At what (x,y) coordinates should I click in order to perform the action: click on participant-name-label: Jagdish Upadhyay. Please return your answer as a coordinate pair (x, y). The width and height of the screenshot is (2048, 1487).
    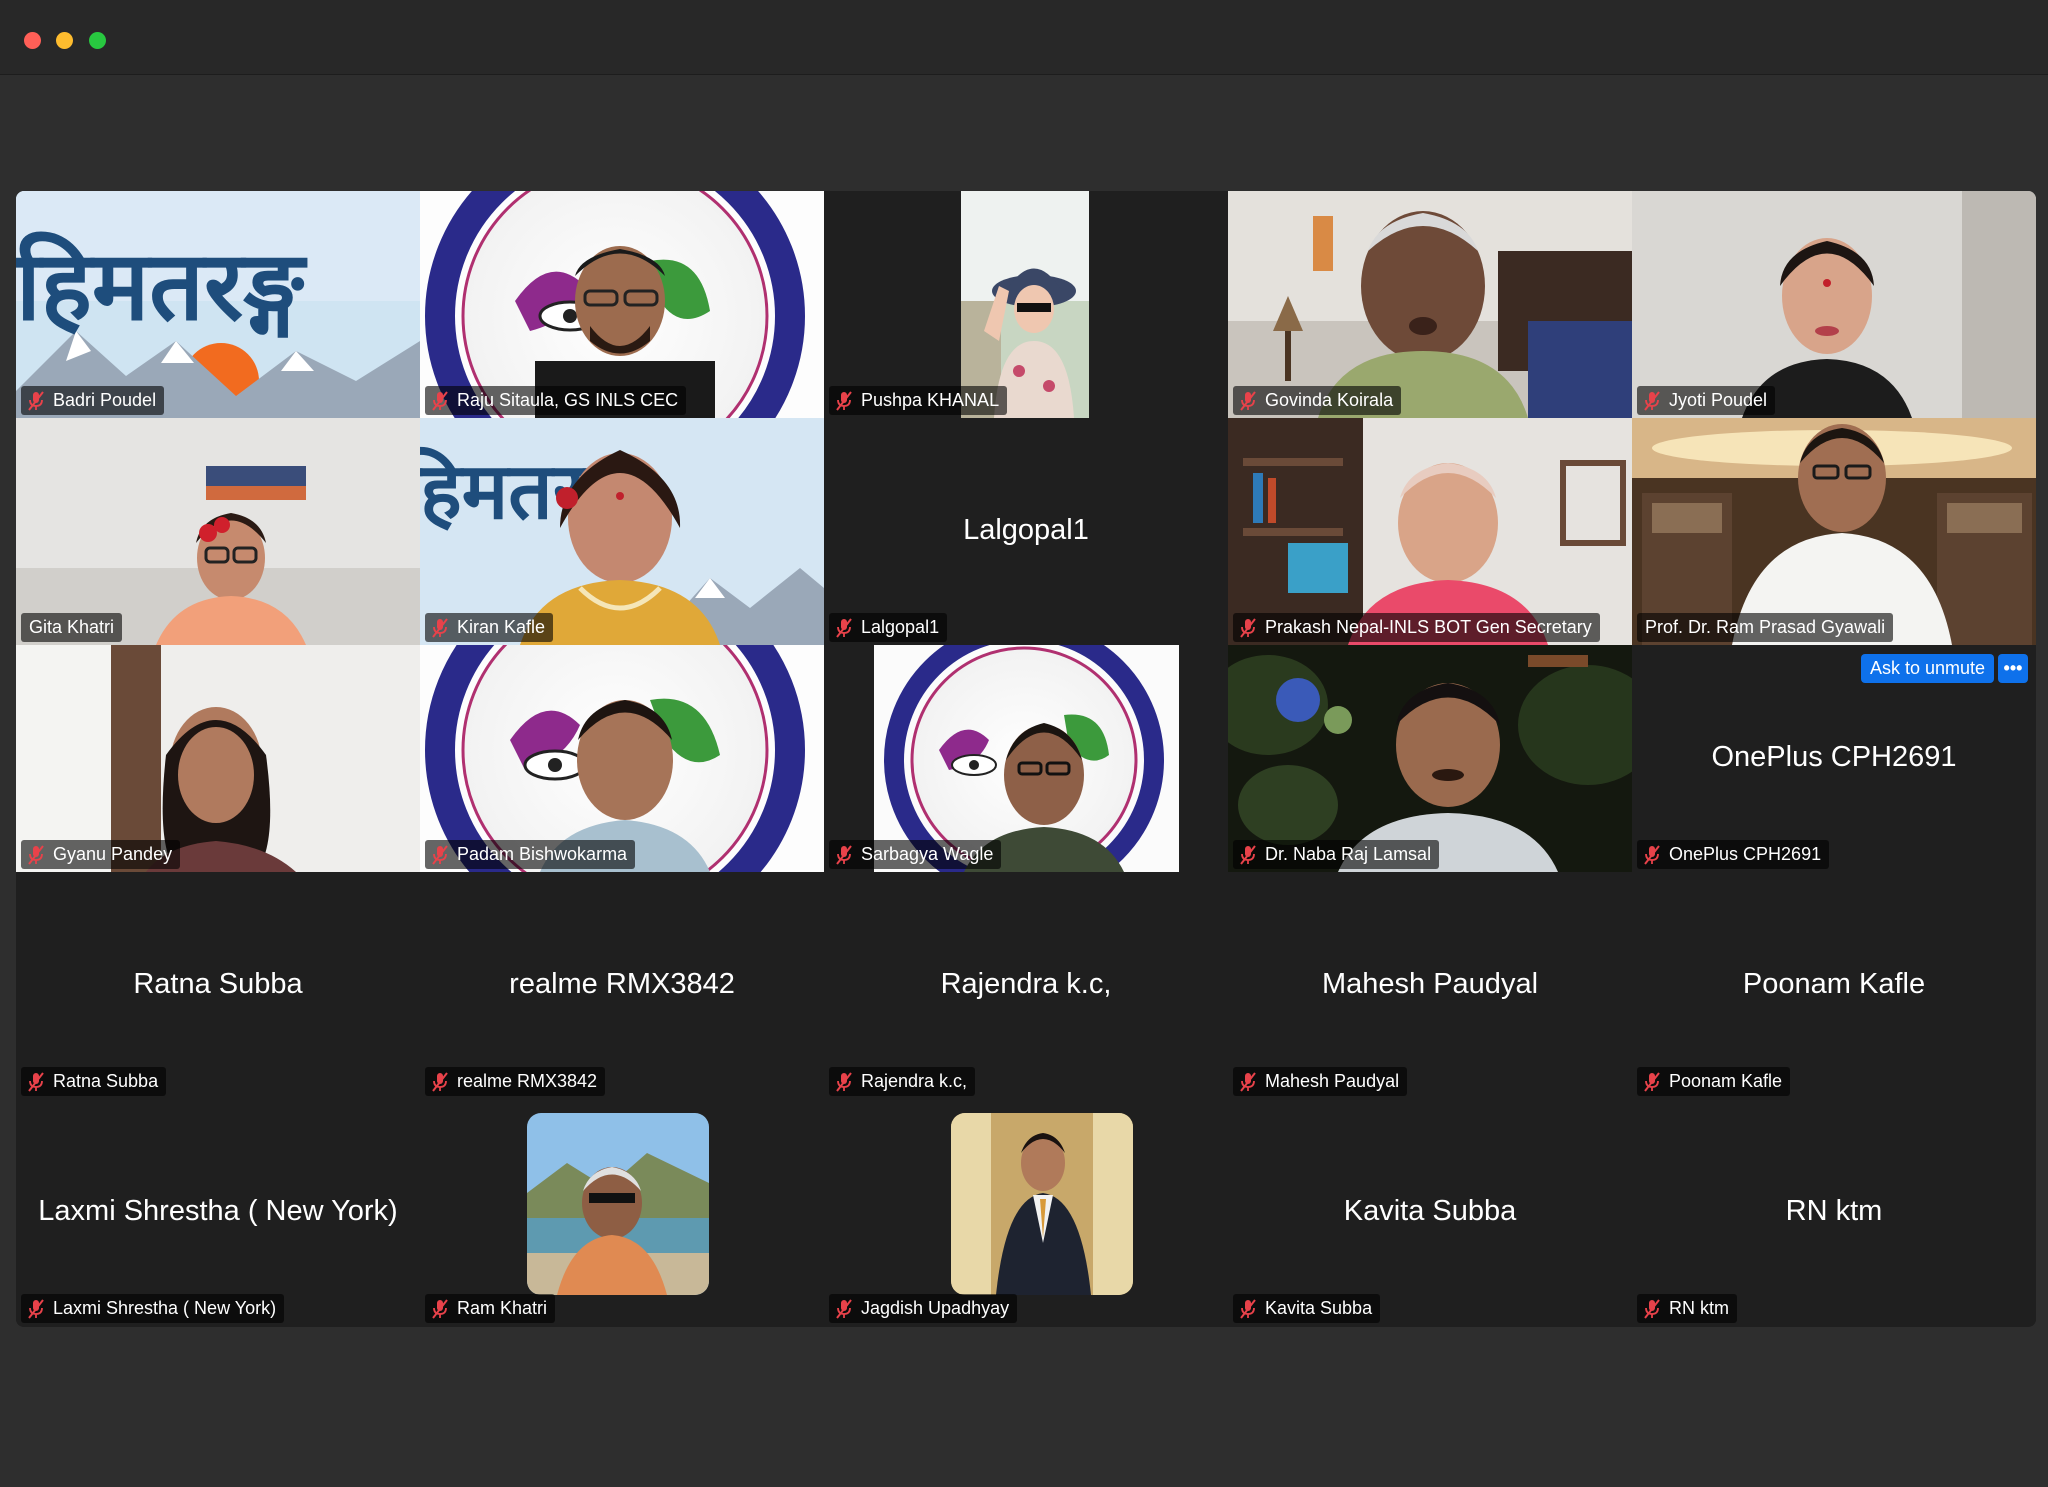
    Looking at the image, I should click on (923, 1308).